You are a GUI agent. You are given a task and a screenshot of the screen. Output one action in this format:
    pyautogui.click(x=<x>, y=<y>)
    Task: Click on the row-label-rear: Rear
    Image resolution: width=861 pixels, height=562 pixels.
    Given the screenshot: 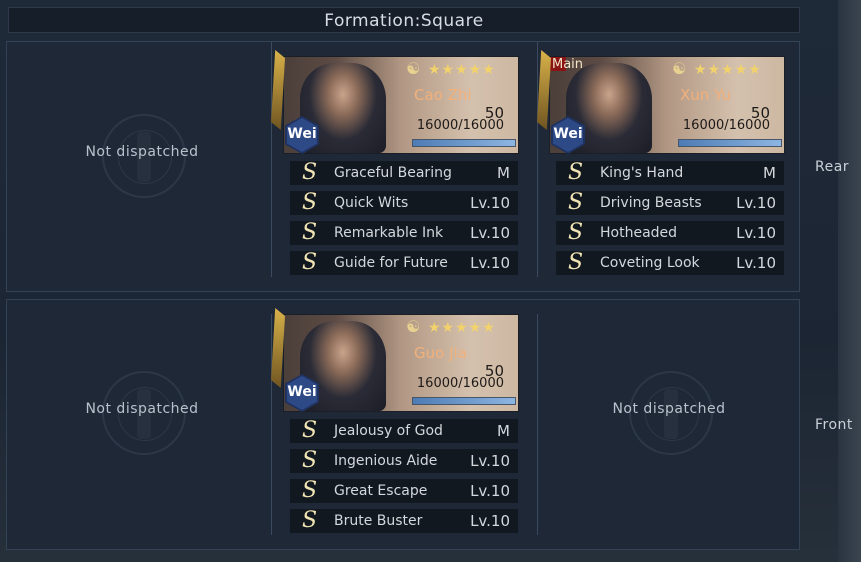 What is the action you would take?
    pyautogui.click(x=832, y=167)
    